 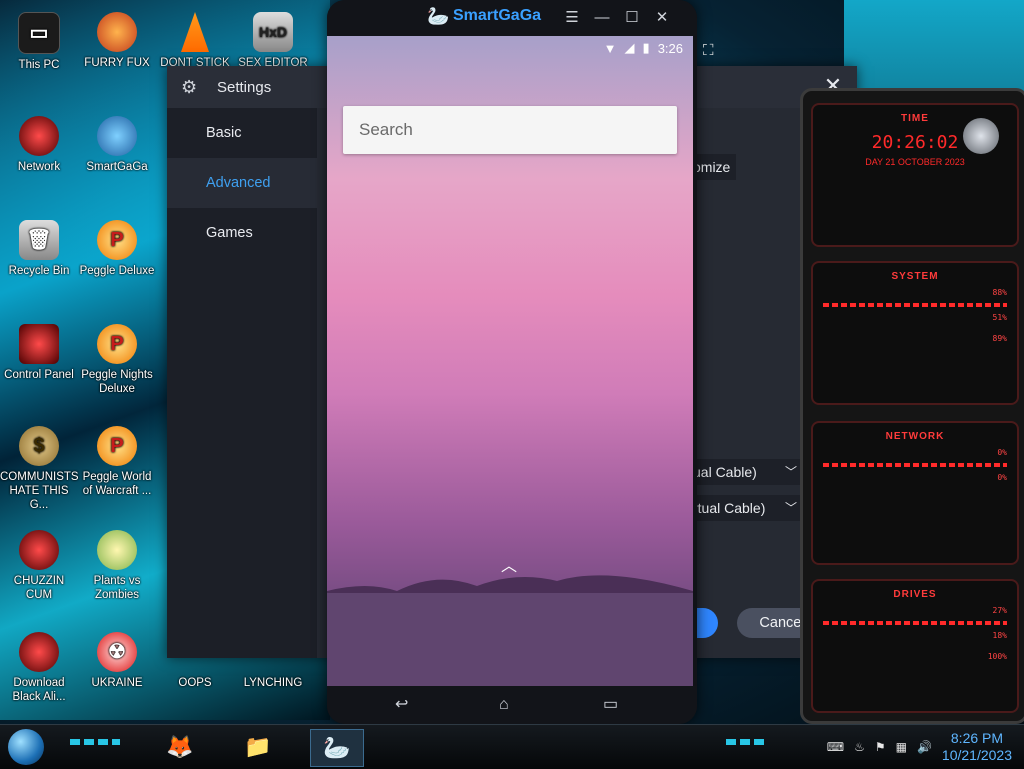 I want to click on desktop-icon-label: OOPS, so click(x=195, y=683).